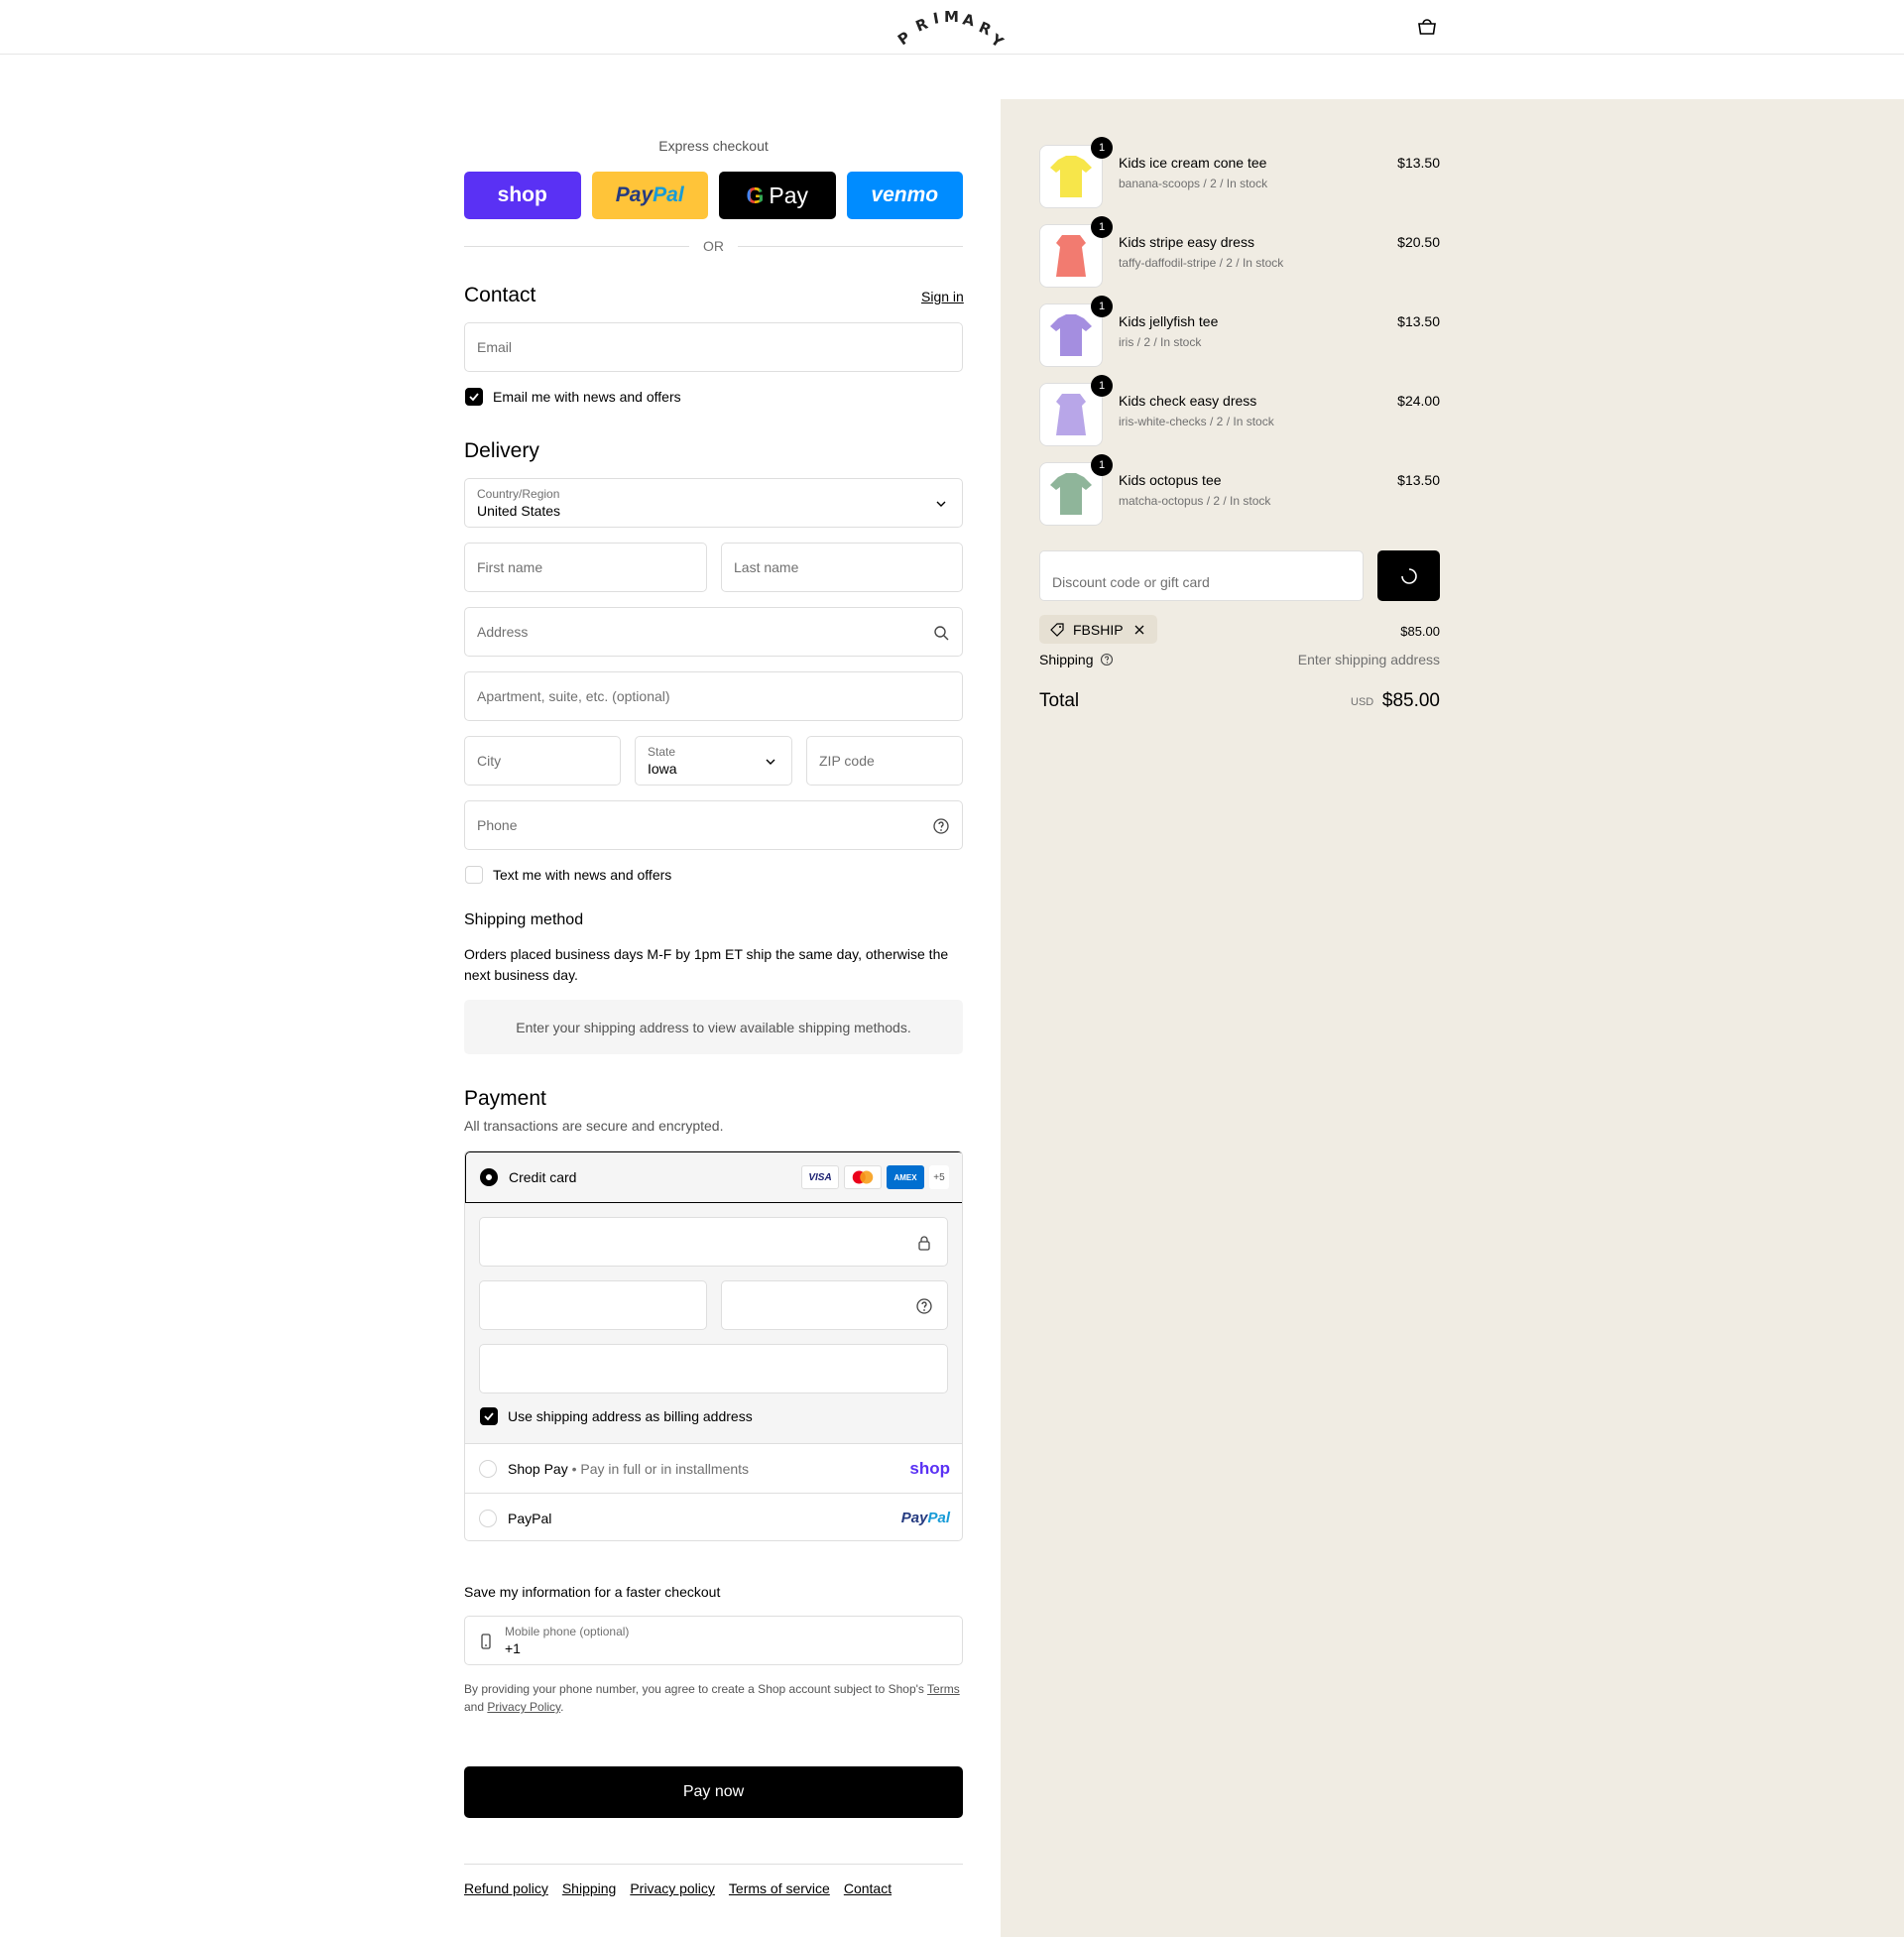  What do you see at coordinates (573, 696) in the screenshot?
I see `apartment-placeholder: Apartment, suite, etc. (optional)` at bounding box center [573, 696].